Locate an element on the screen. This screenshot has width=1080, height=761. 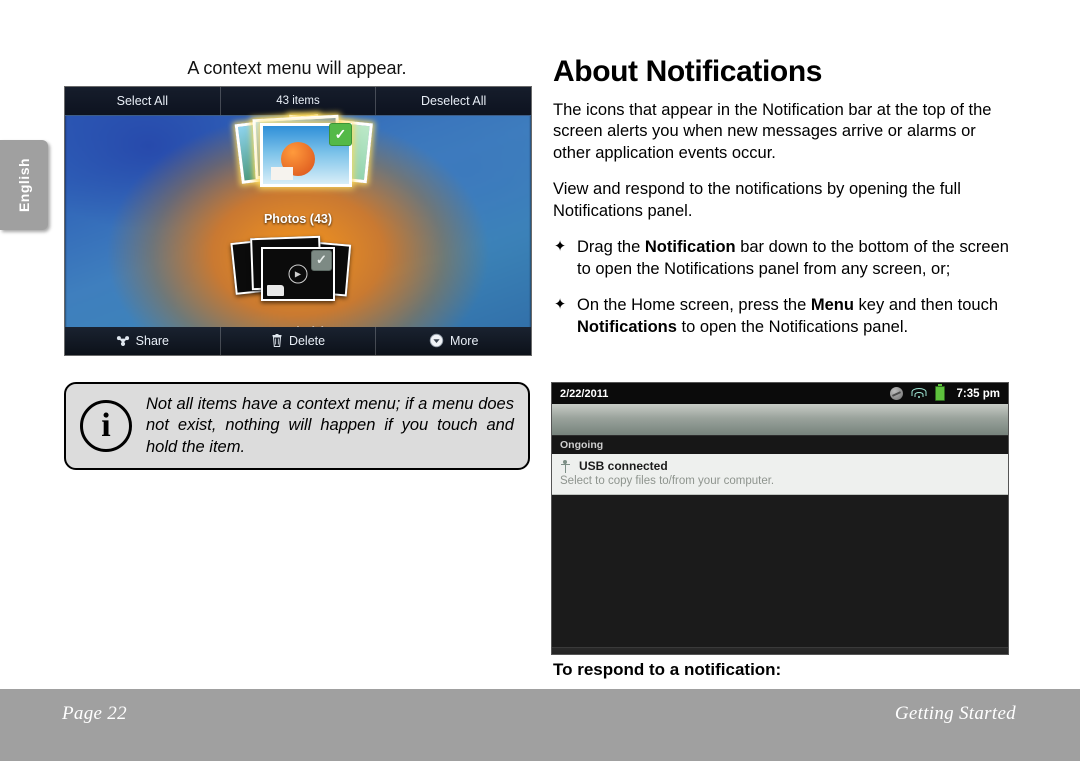
photo-content-card is located at coordinates (282, 173).